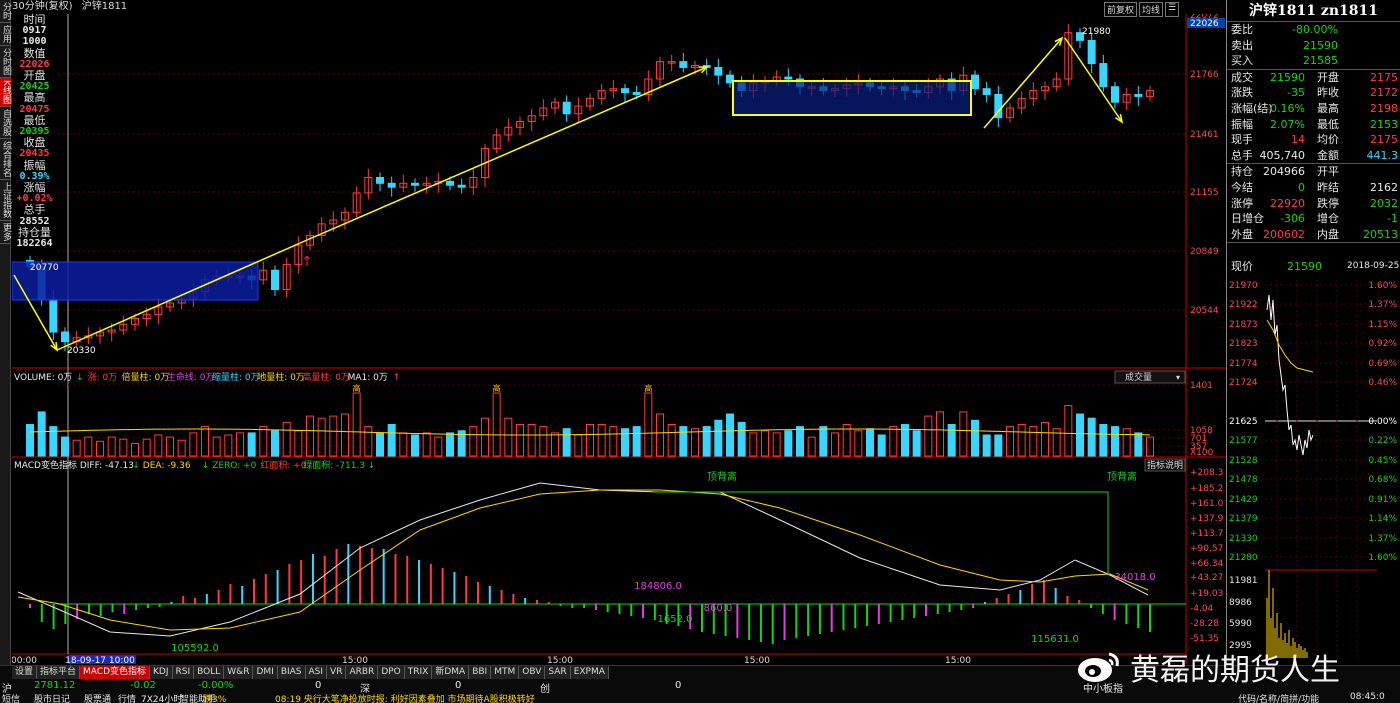 This screenshot has width=1400, height=703. I want to click on intraday-avg-line, so click(1290, 346).